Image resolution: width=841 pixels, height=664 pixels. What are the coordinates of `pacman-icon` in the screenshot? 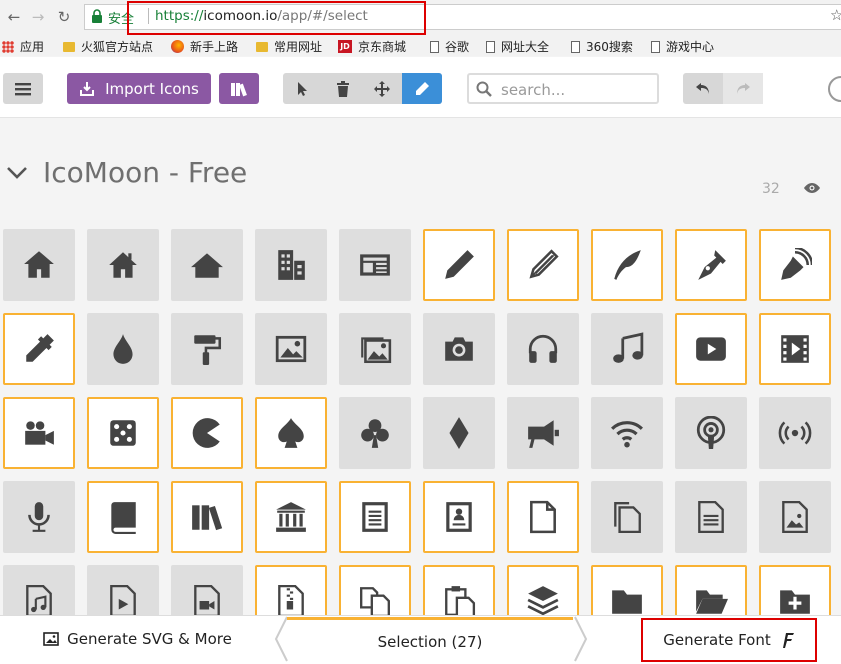 It's located at (206, 433).